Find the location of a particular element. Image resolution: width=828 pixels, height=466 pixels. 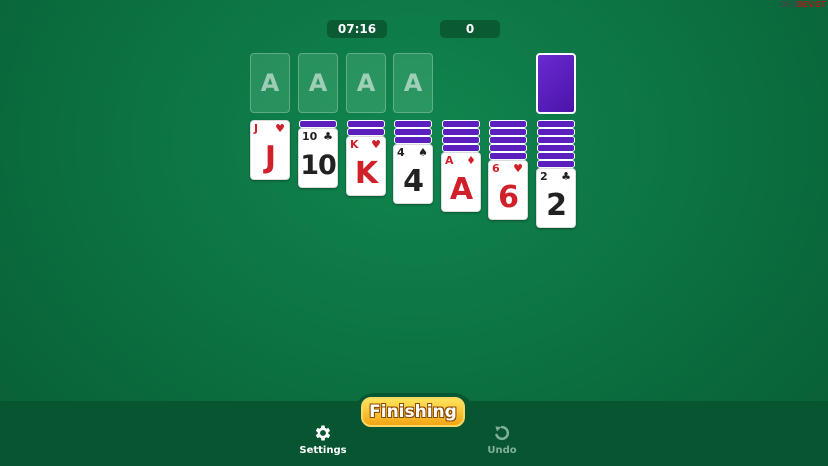

watermark-text-2: DEV.GT is located at coordinates (811, 4).